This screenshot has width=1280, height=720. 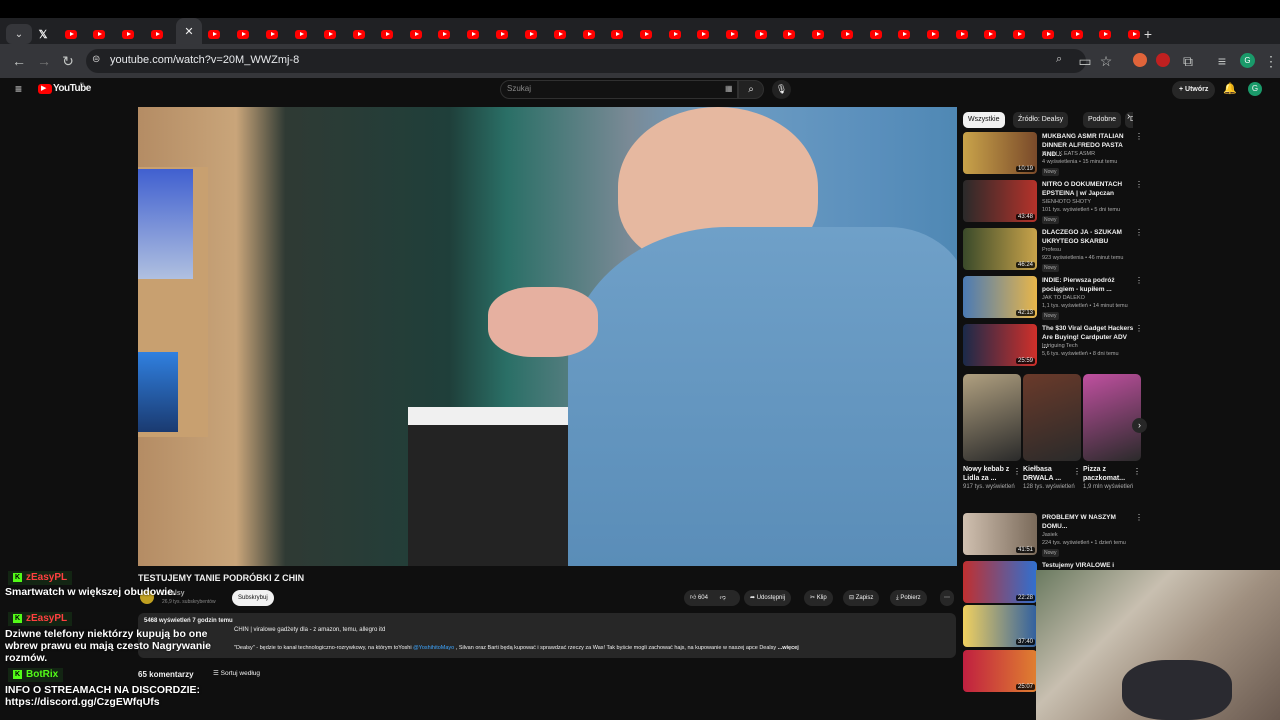 What do you see at coordinates (1188, 61) in the screenshot?
I see `extensions-puzzle-icon: ⧉` at bounding box center [1188, 61].